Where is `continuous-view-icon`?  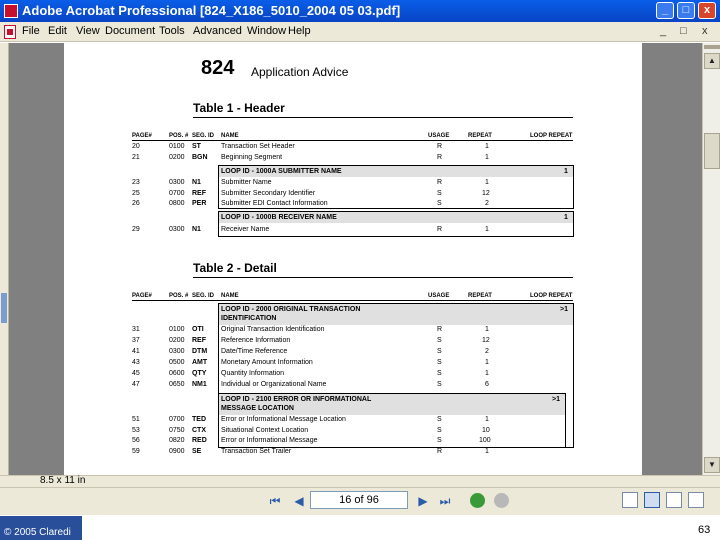
continuous-view-icon is located at coordinates (652, 500).